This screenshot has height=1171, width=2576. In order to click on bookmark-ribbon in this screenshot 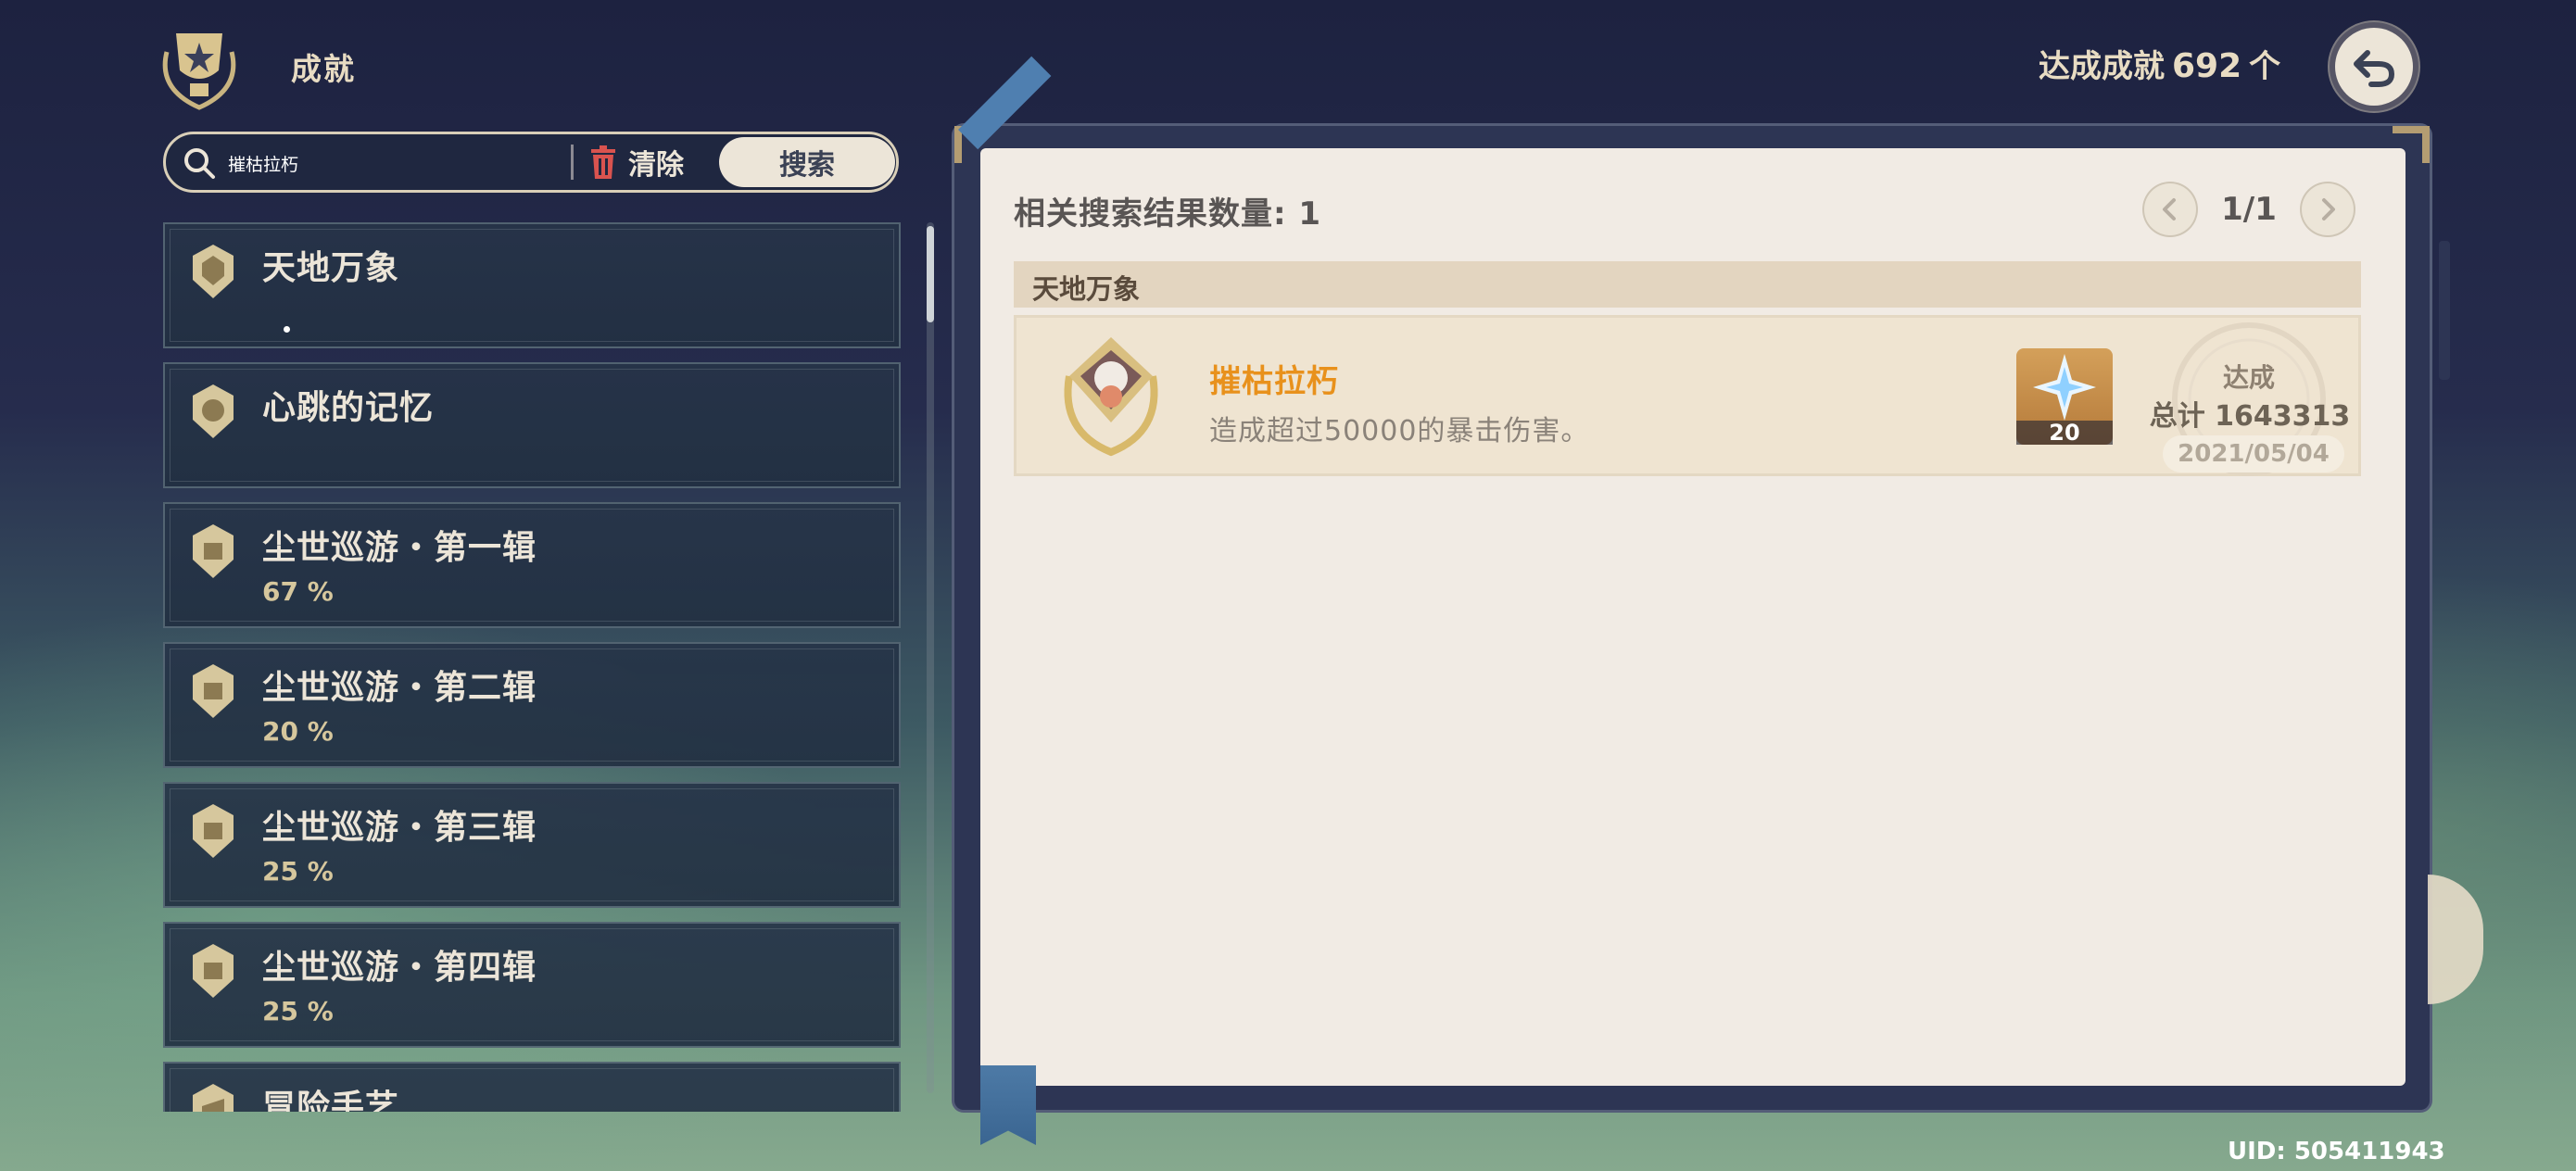, I will do `click(1008, 1105)`.